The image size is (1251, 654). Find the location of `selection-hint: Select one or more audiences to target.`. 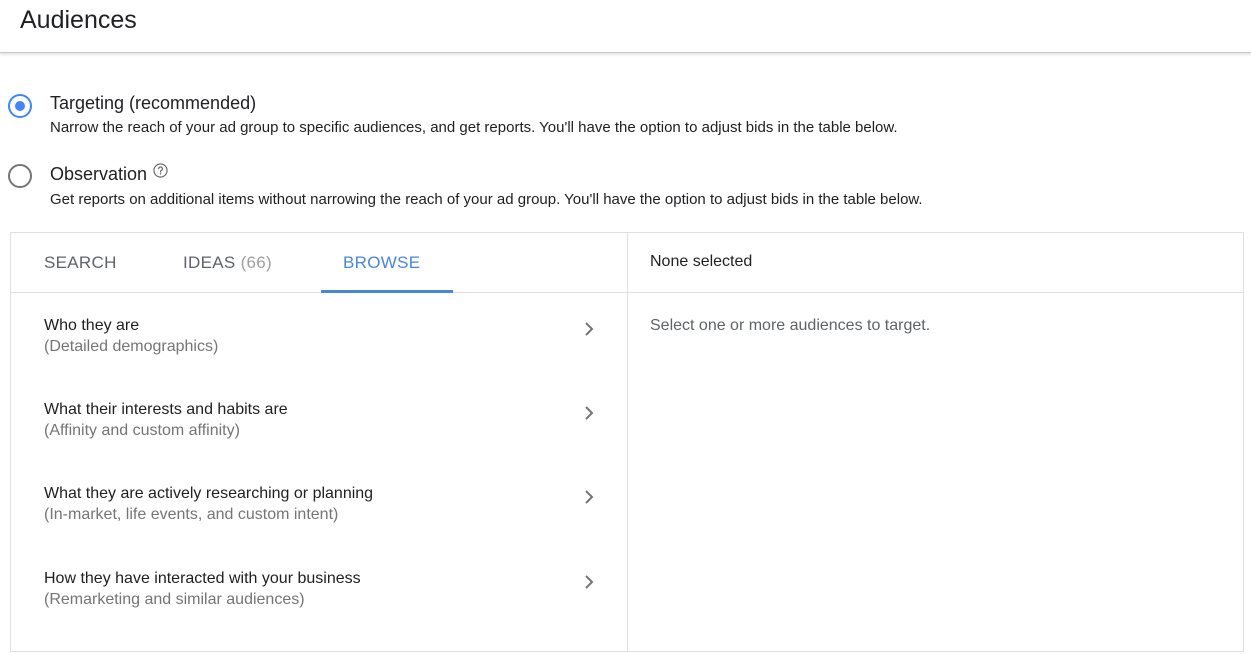

selection-hint: Select one or more audiences to target. is located at coordinates (790, 325).